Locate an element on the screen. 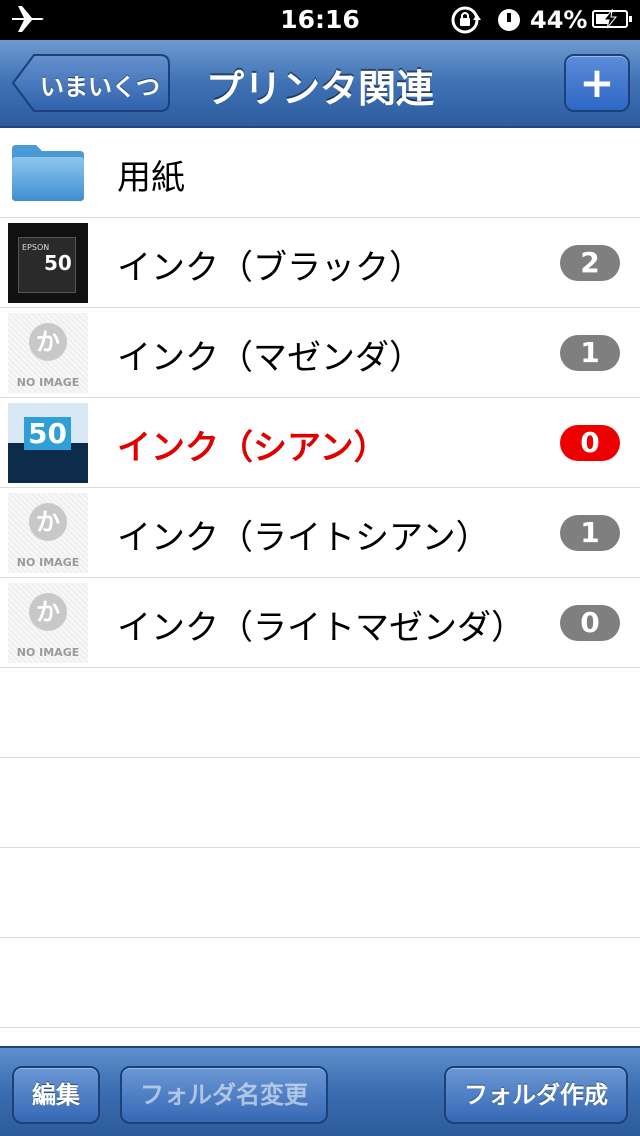 This screenshot has height=1136, width=640. navigation-bar: いまいくつ プリンタ関連 + is located at coordinates (320, 84).